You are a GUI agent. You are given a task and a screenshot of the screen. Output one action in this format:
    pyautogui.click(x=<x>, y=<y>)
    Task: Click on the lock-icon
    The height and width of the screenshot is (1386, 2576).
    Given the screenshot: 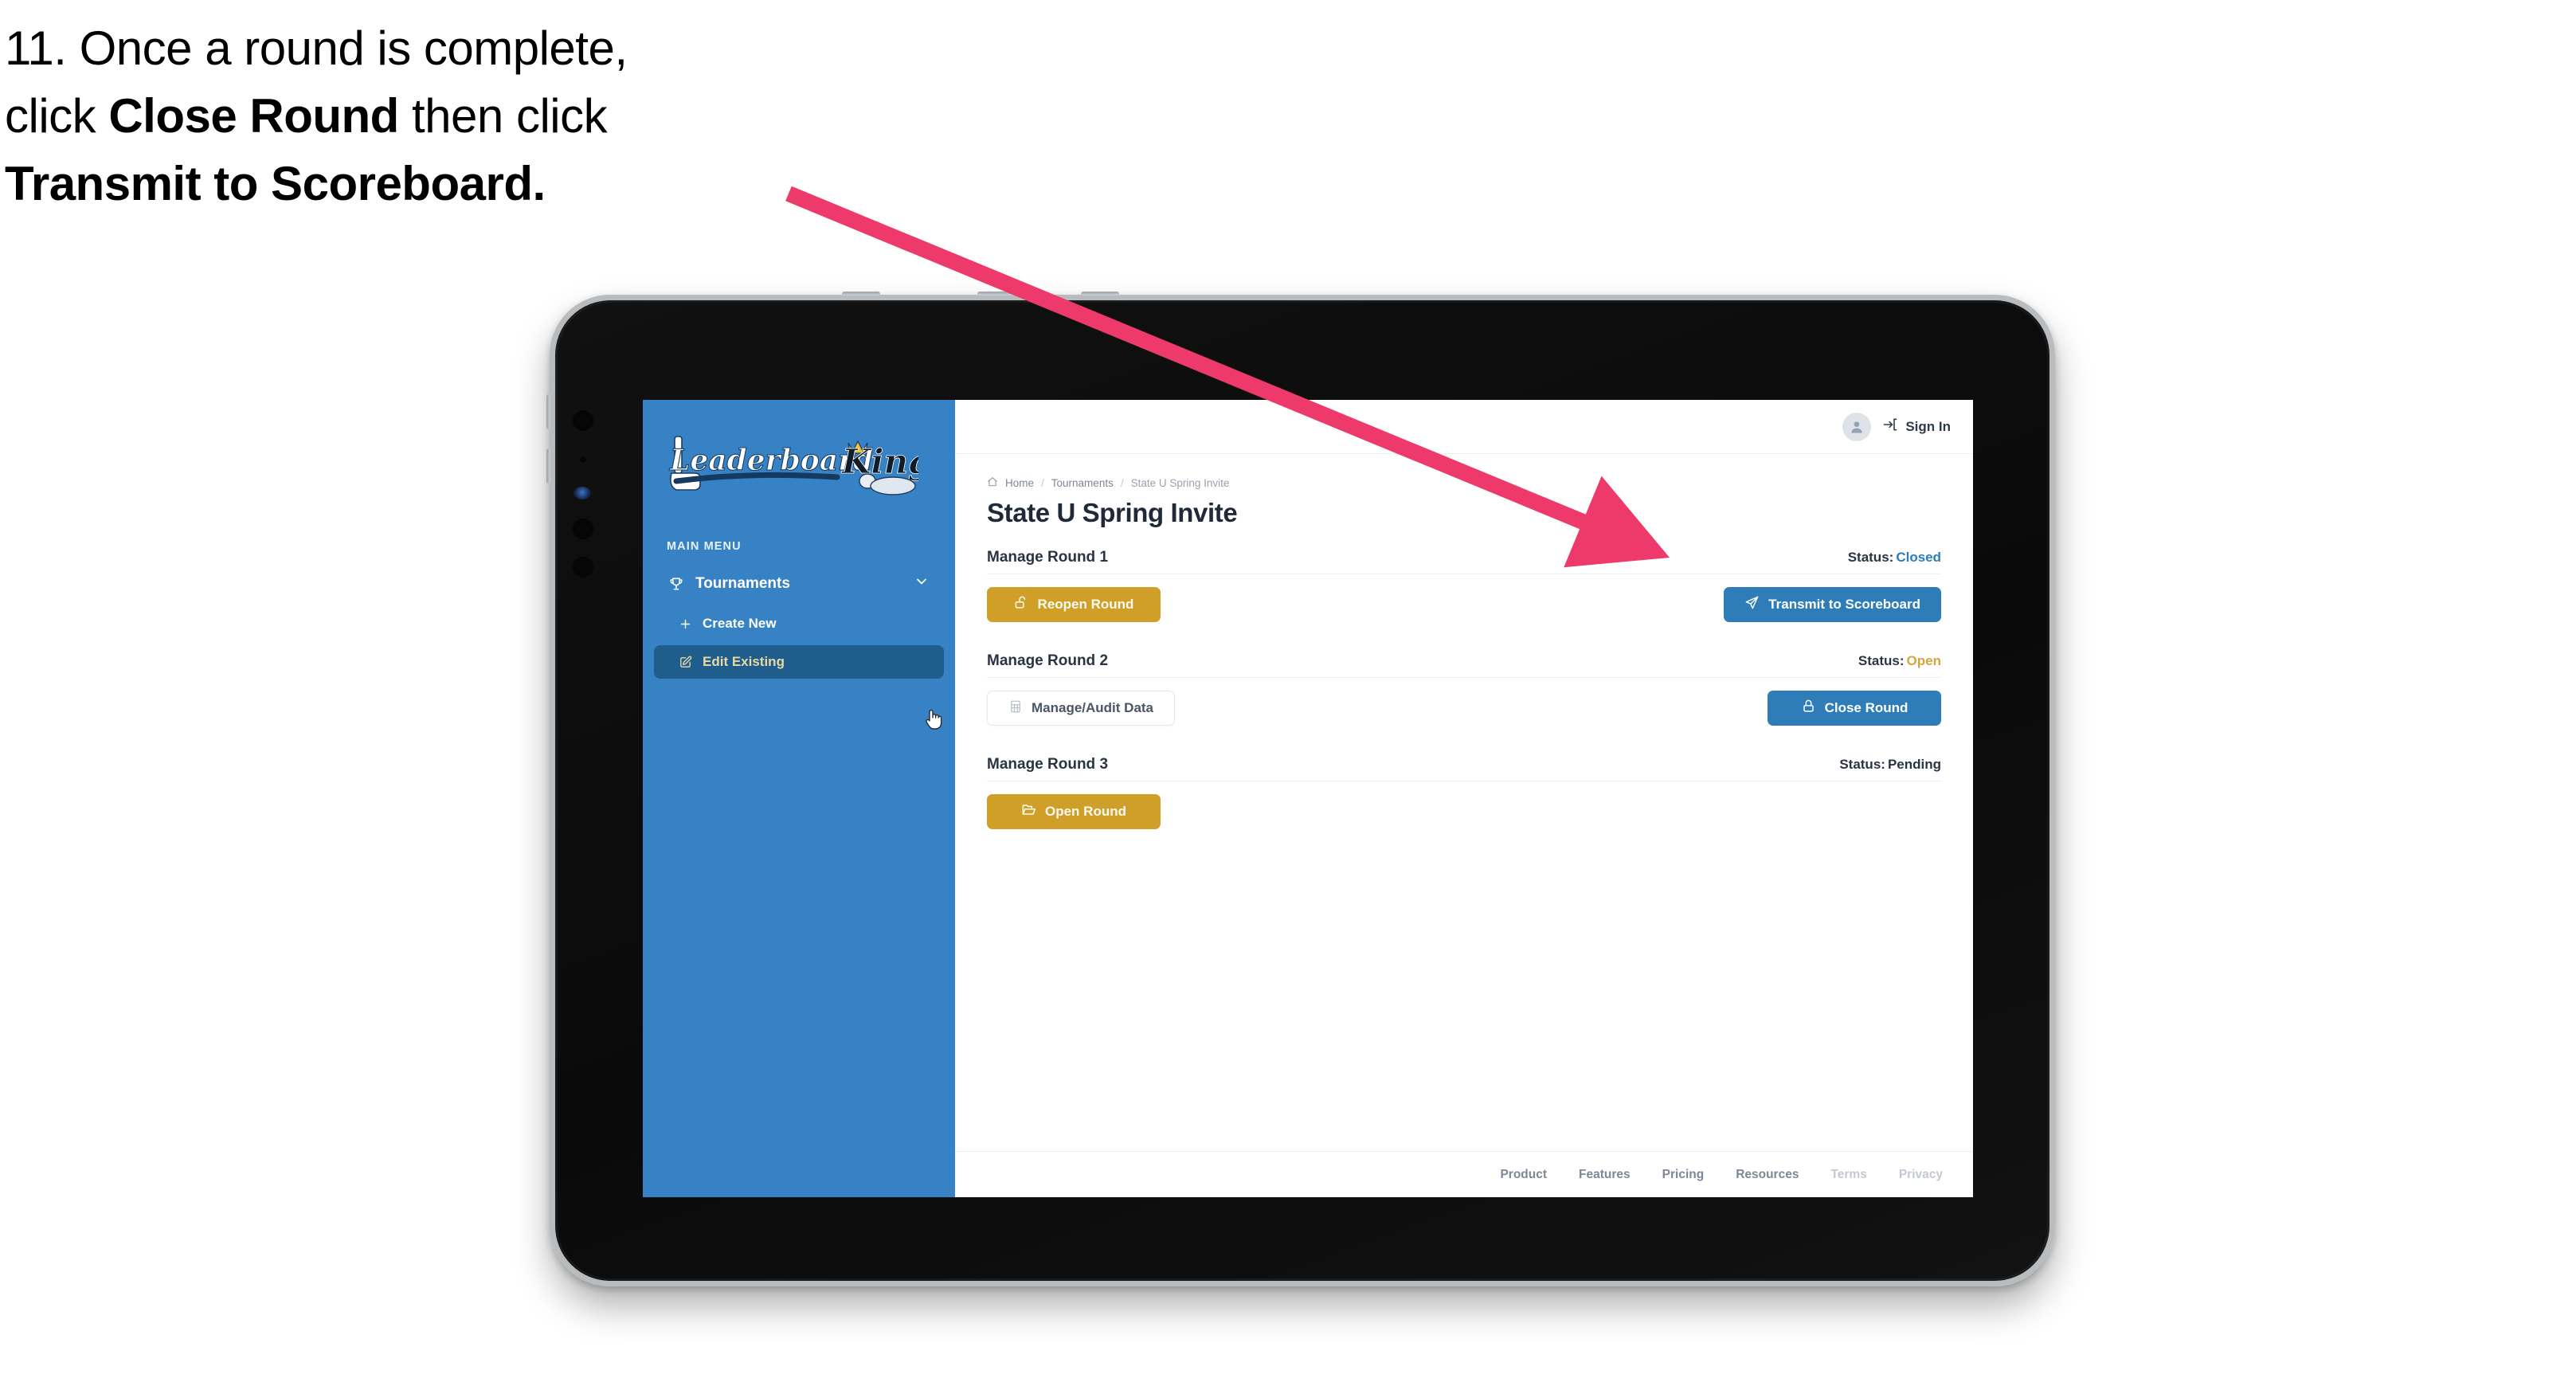 What is the action you would take?
    pyautogui.click(x=1808, y=708)
    